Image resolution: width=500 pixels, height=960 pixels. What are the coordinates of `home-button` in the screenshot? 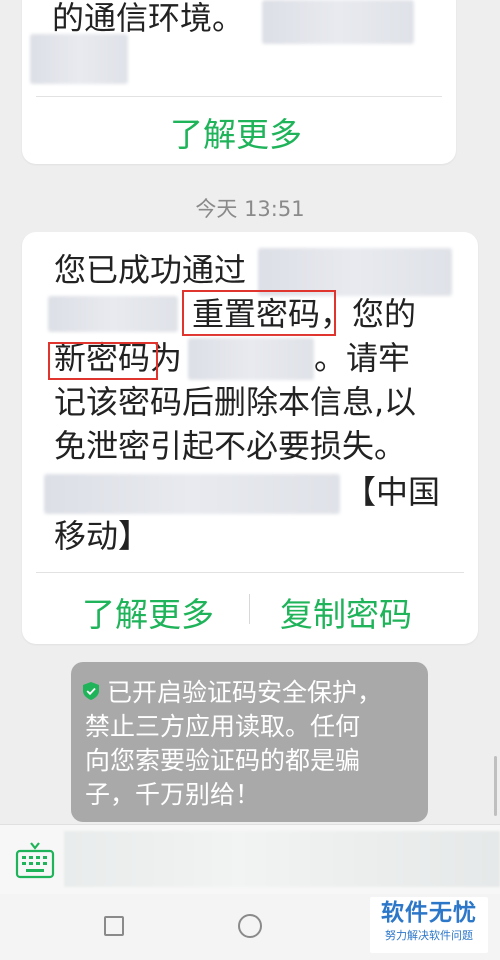 It's located at (250, 926).